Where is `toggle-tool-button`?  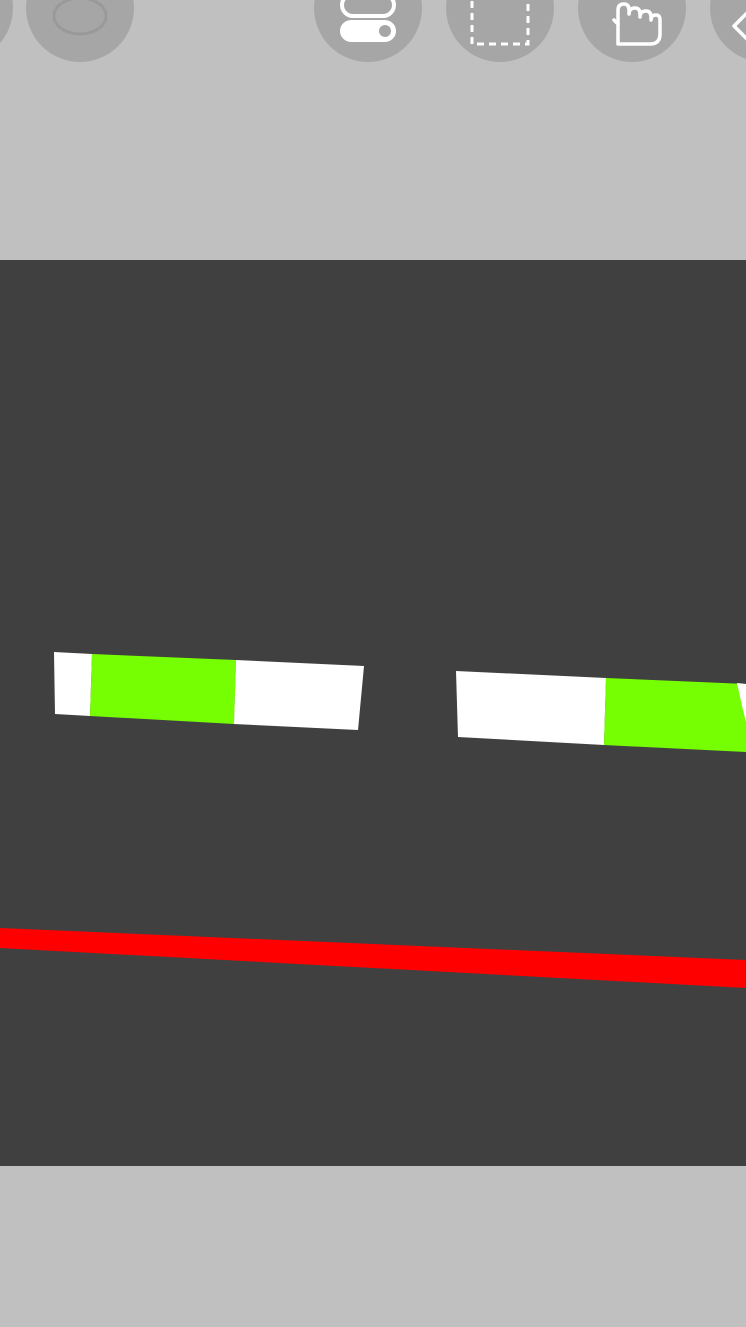
toggle-tool-button is located at coordinates (368, 31).